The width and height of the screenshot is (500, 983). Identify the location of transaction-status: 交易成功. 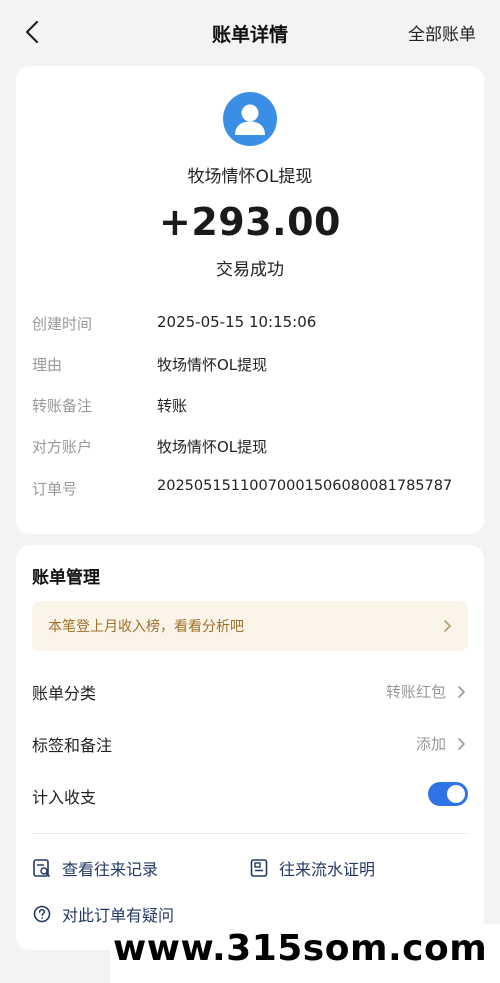
(250, 270).